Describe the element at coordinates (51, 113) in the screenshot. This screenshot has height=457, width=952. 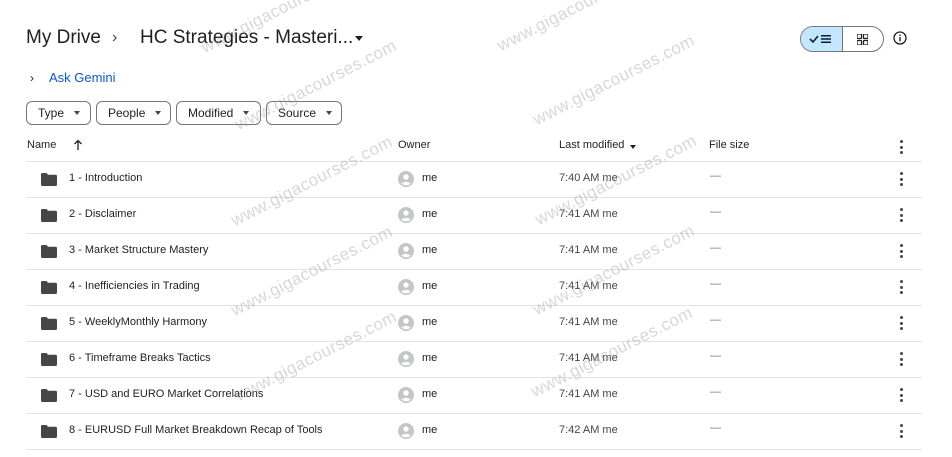
I see `type-filter-label: Type` at that location.